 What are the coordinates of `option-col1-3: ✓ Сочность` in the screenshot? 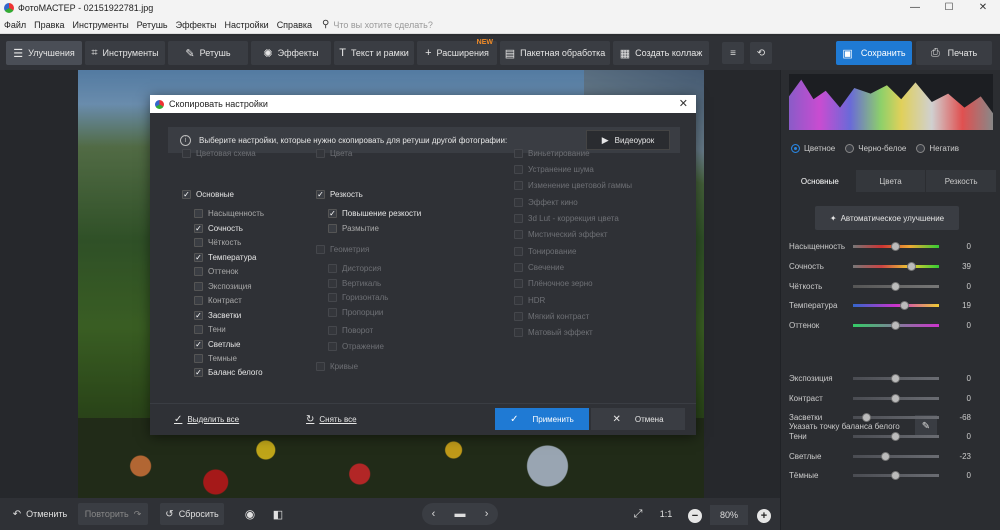 It's located at (218, 228).